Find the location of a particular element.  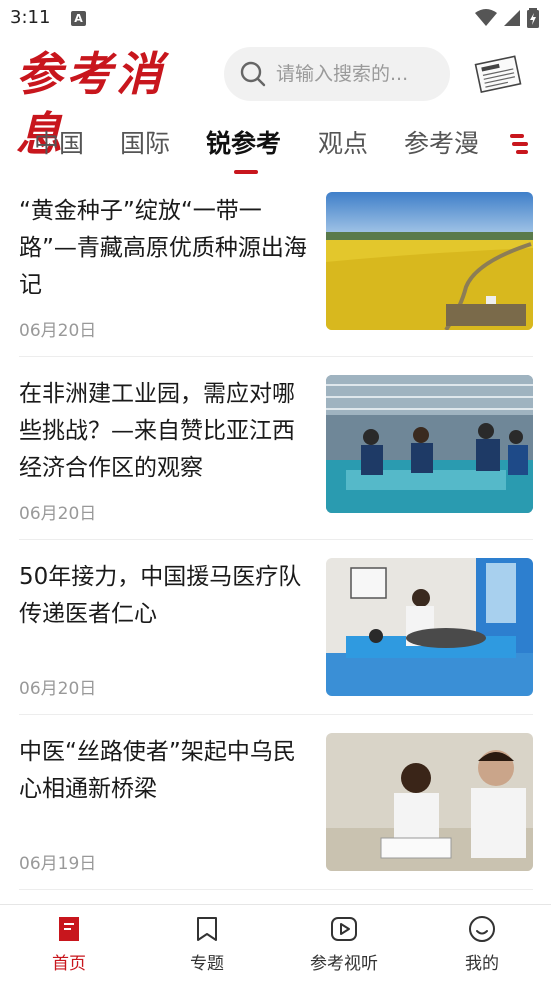

tab-opinion: 观点 is located at coordinates (343, 142).